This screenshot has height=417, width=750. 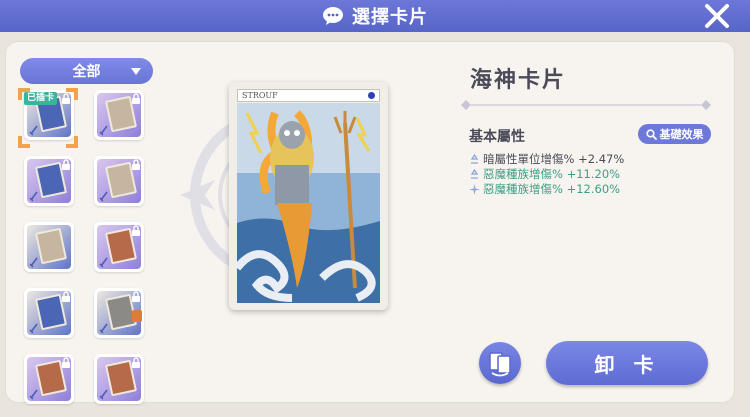 I want to click on stat-text: 暗屬性單位增傷% +2.47%, so click(x=554, y=159).